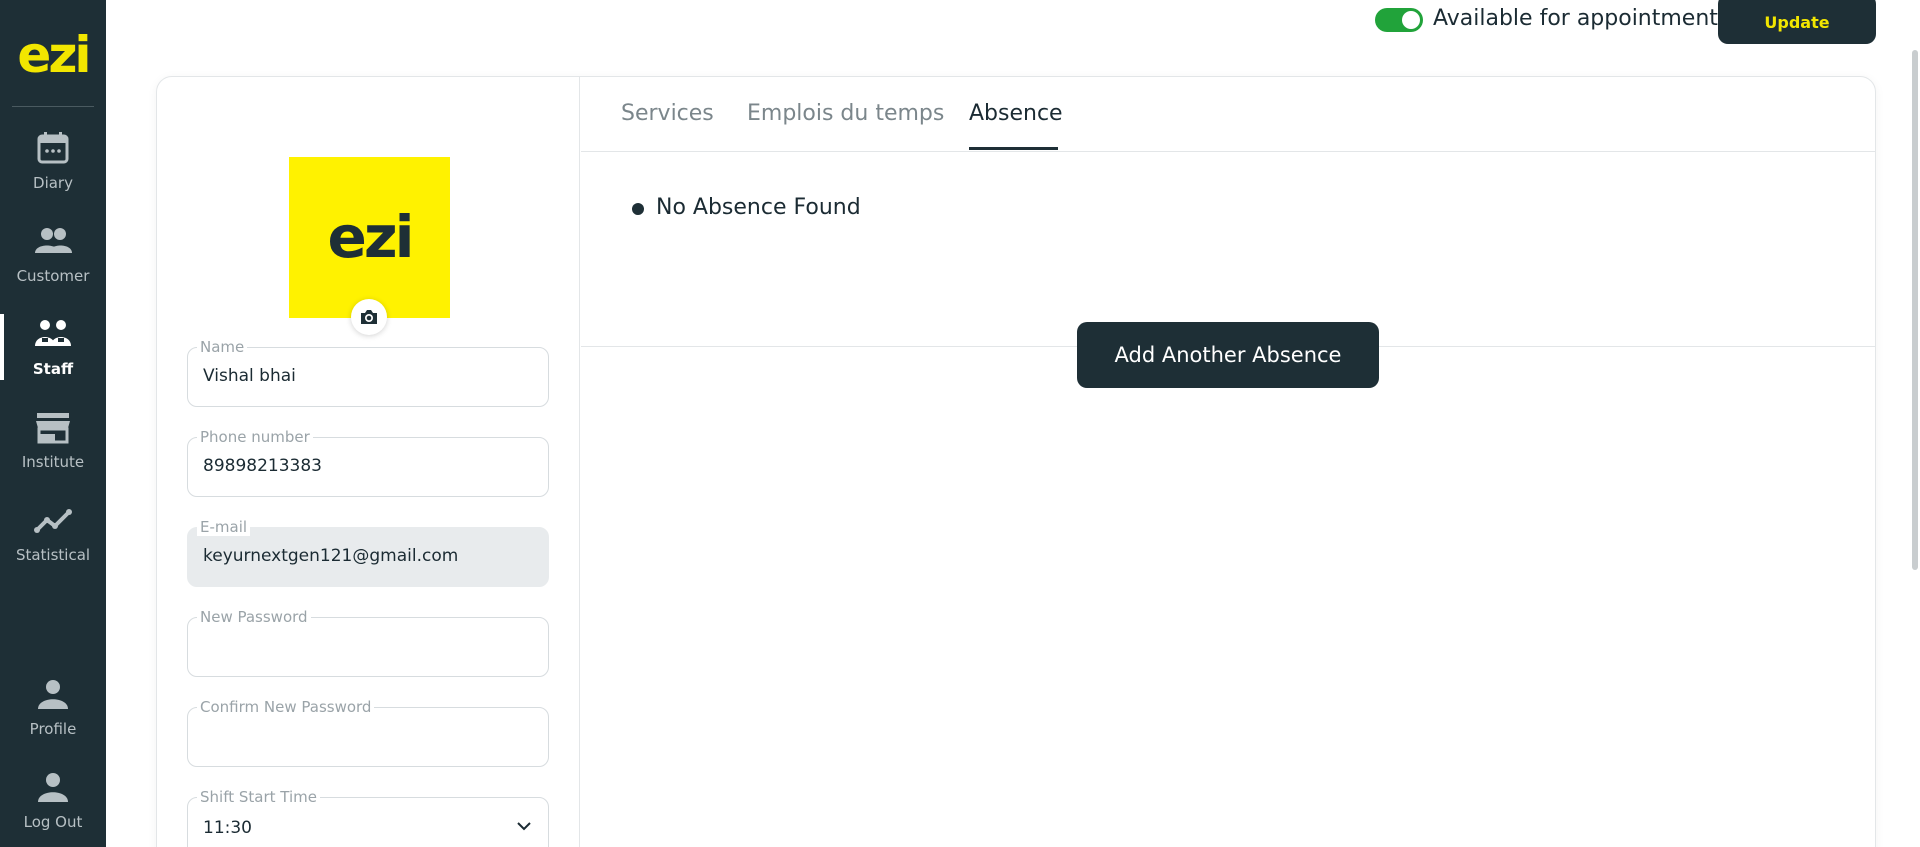  I want to click on app-logo: ezi, so click(53, 55).